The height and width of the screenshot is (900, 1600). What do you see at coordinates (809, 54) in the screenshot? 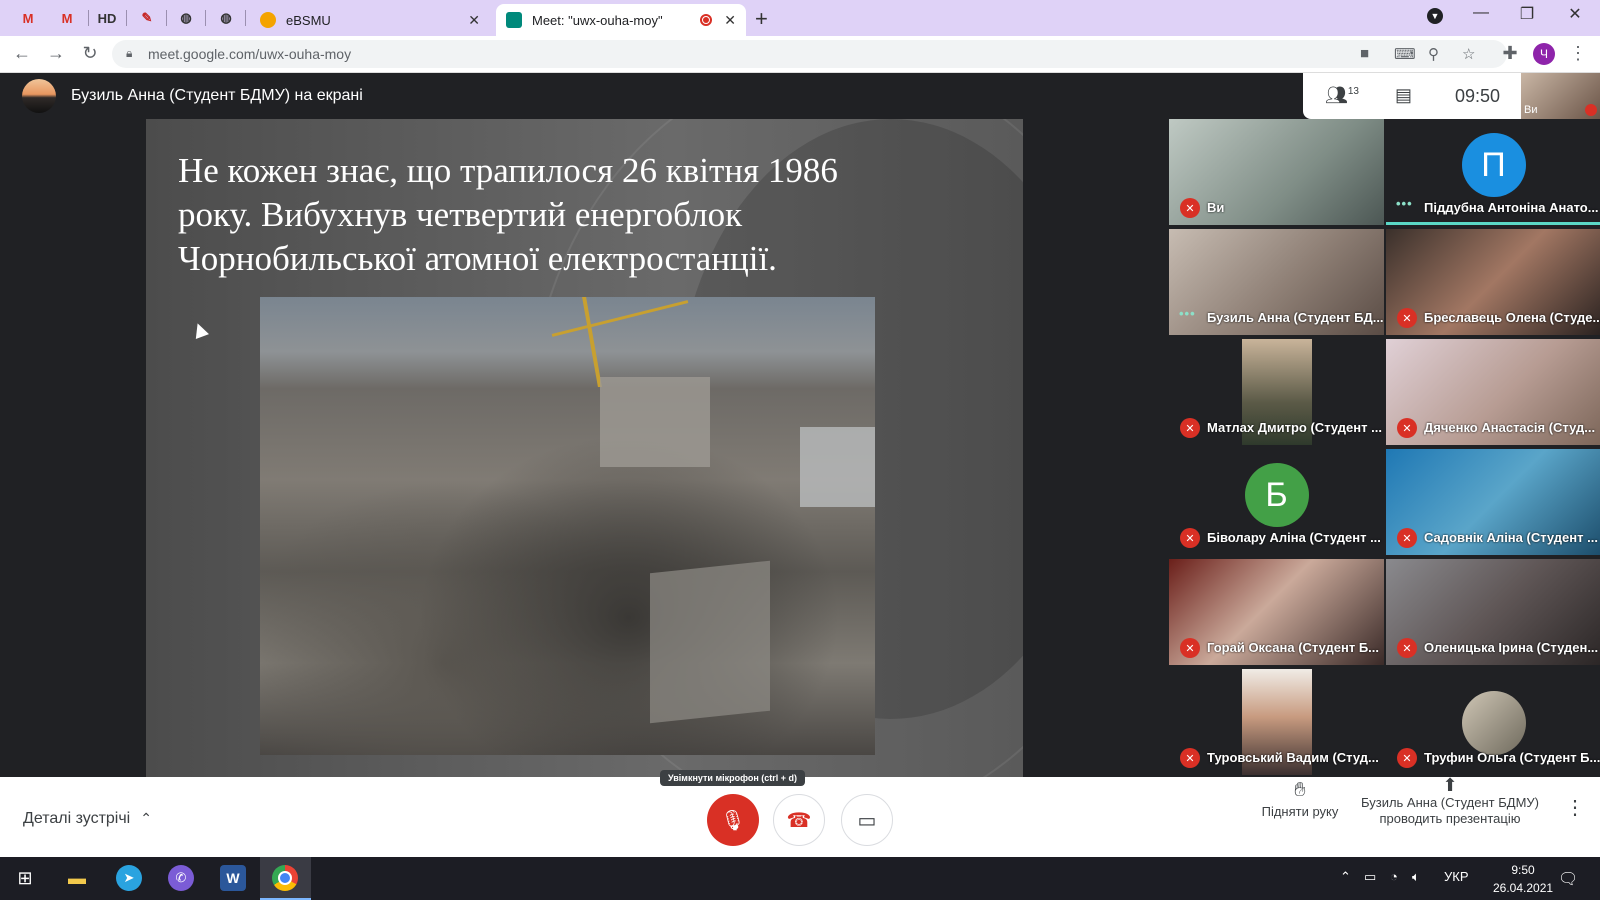
I see `address-bar: 🔒︎ meet.google.com/uwx-ouha-moy ■ ⌨ ⚲ ☆` at bounding box center [809, 54].